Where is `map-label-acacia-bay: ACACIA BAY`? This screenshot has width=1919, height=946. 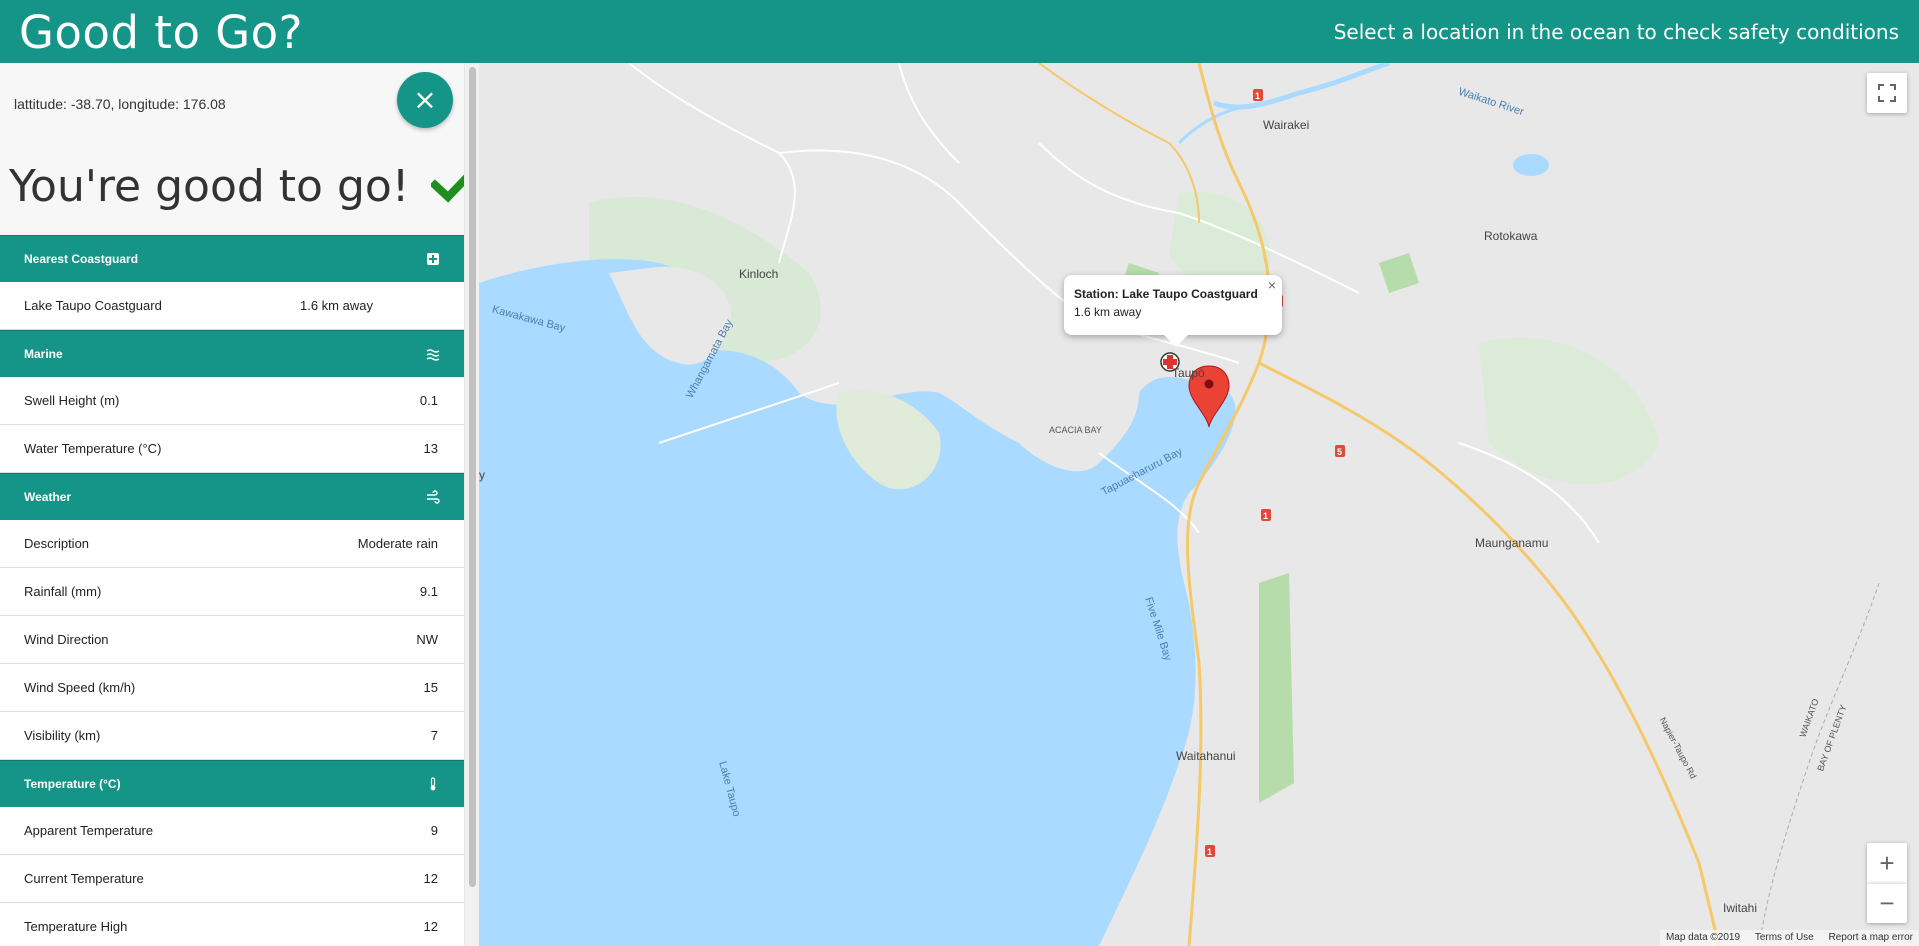 map-label-acacia-bay: ACACIA BAY is located at coordinates (1075, 430).